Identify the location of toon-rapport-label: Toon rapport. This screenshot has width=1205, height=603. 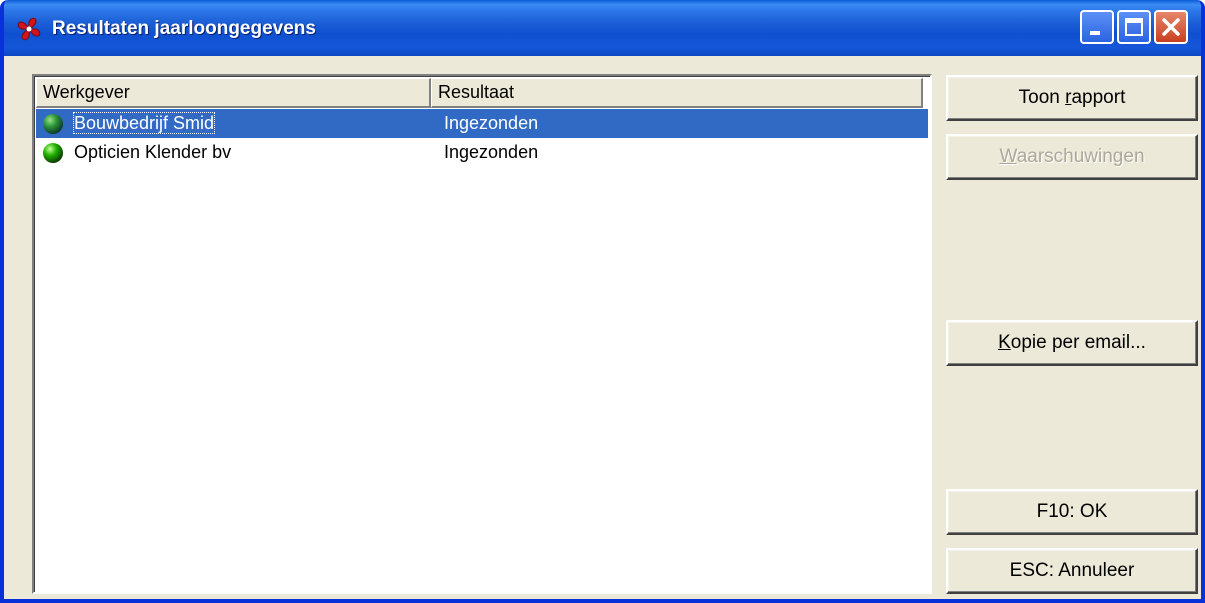
(1072, 97).